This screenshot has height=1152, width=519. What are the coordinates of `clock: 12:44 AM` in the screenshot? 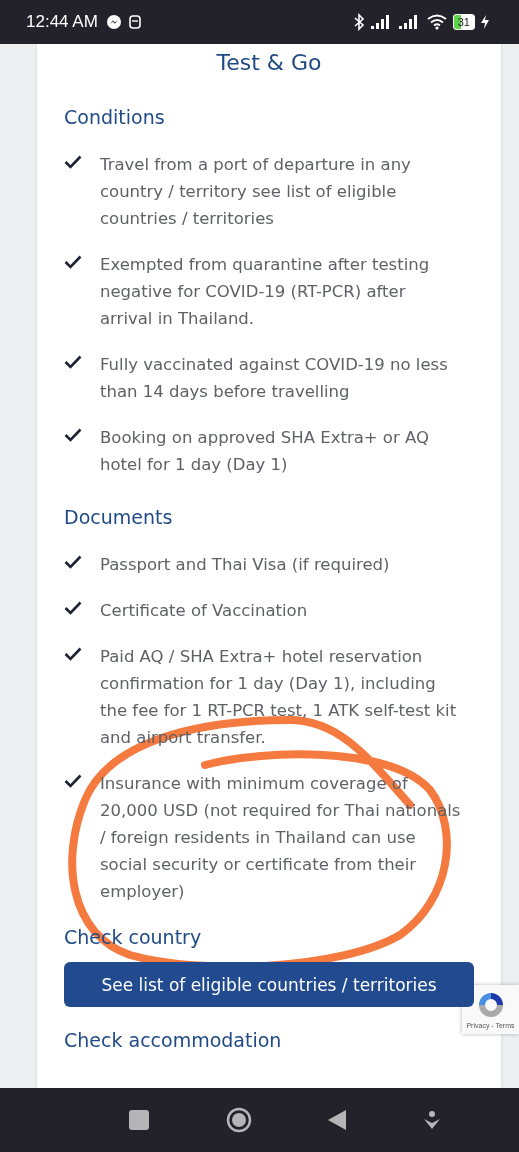 It's located at (62, 22).